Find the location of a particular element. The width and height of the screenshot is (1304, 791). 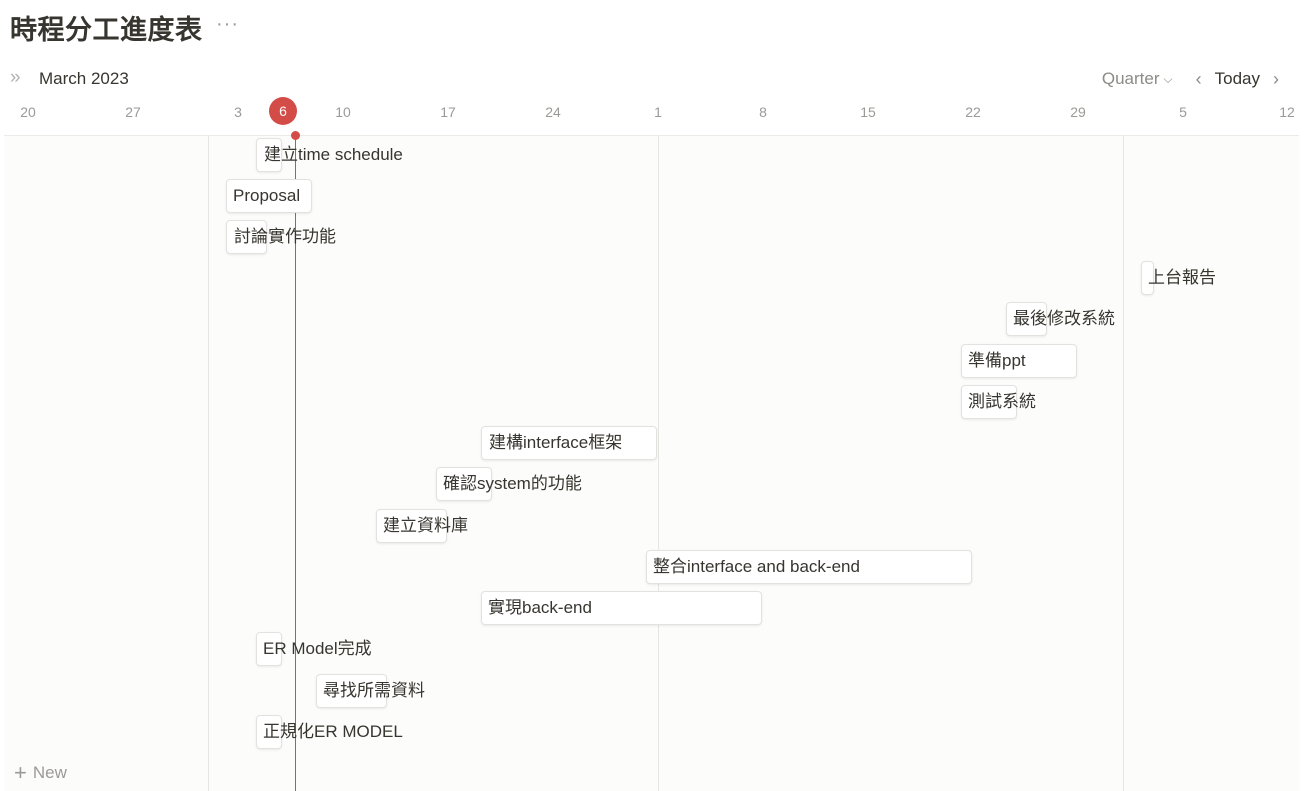

new-task-button: + New is located at coordinates (40, 772).